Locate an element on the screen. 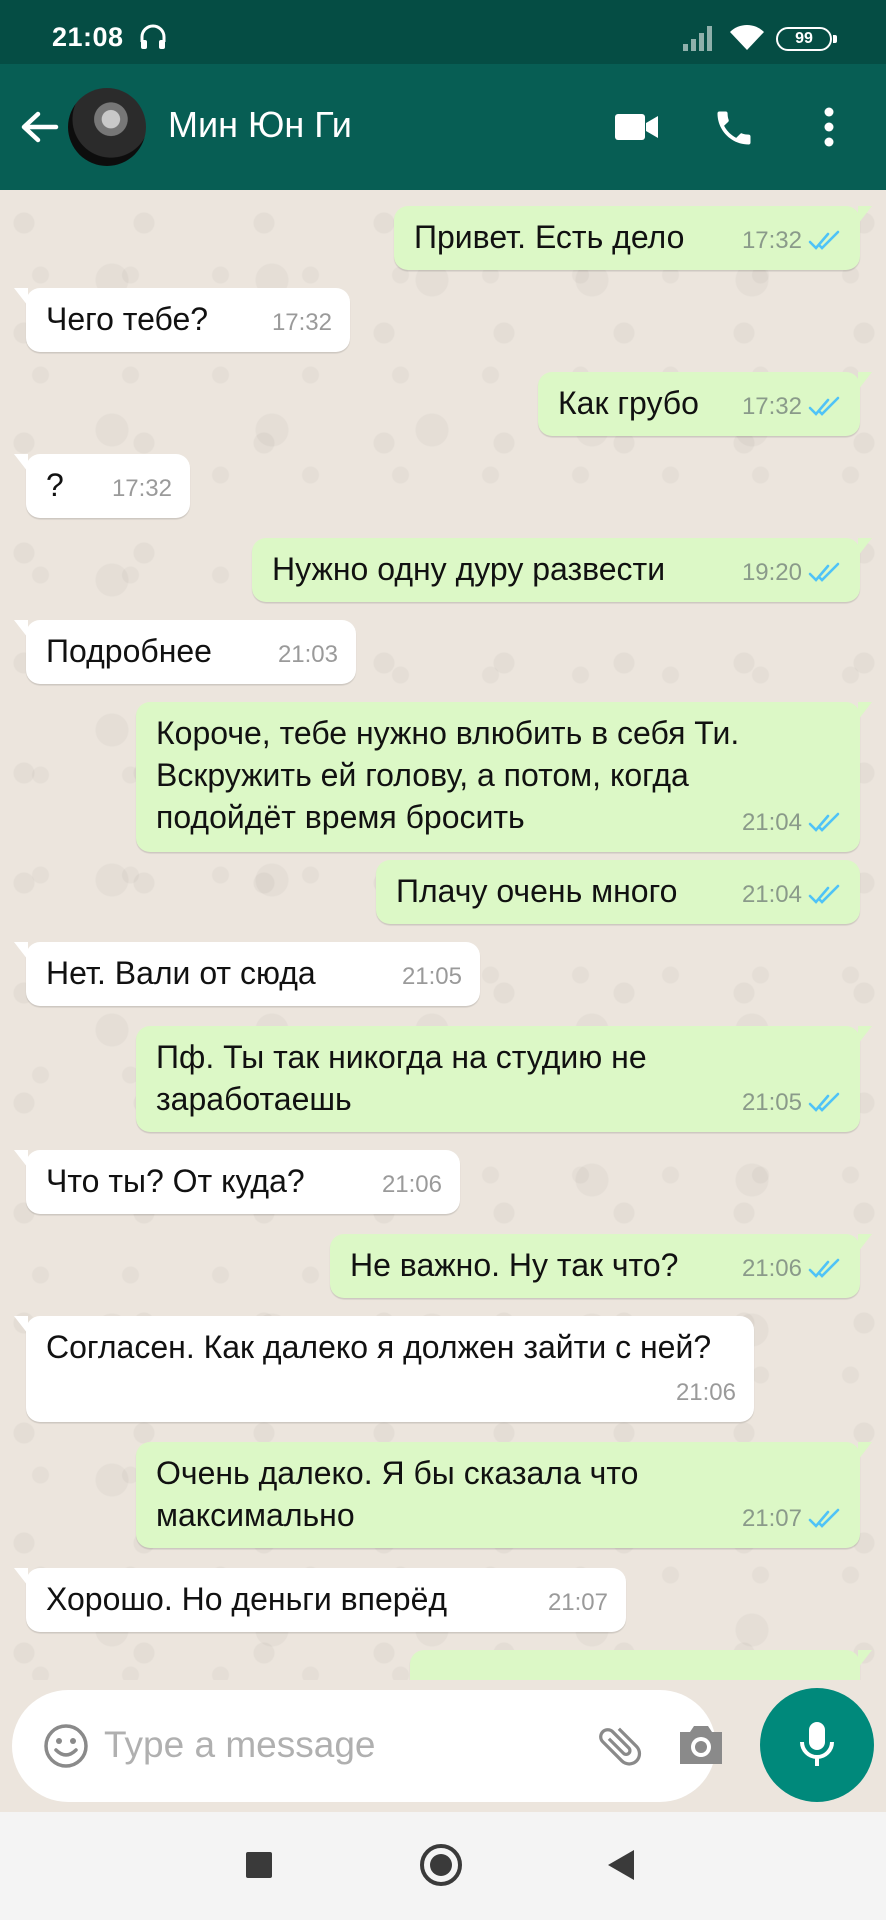 This screenshot has width=886, height=1920. phone-icon is located at coordinates (734, 130).